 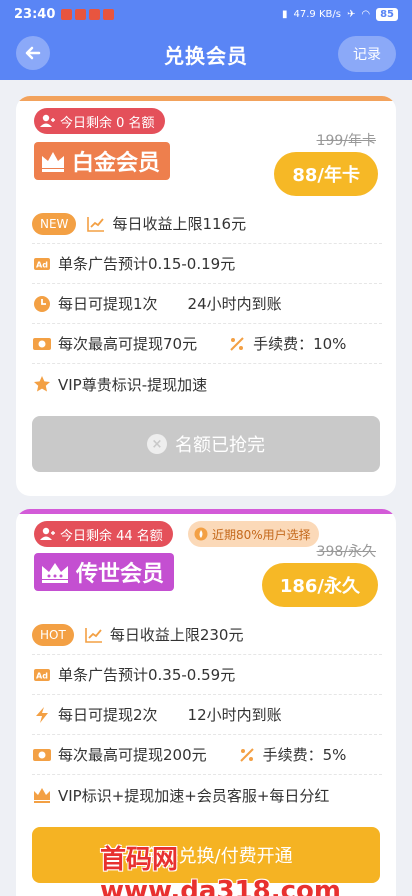 I want to click on sold-out-button: × 名额已抢完, so click(x=206, y=444).